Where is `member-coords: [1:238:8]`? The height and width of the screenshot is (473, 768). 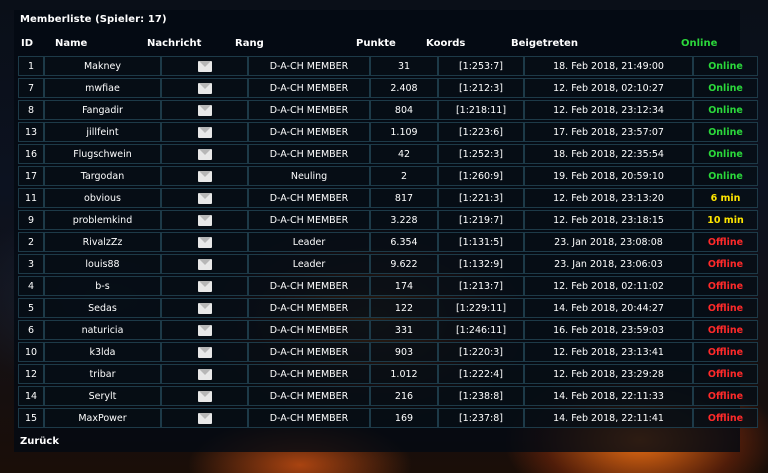
member-coords: [1:238:8] is located at coordinates (481, 396).